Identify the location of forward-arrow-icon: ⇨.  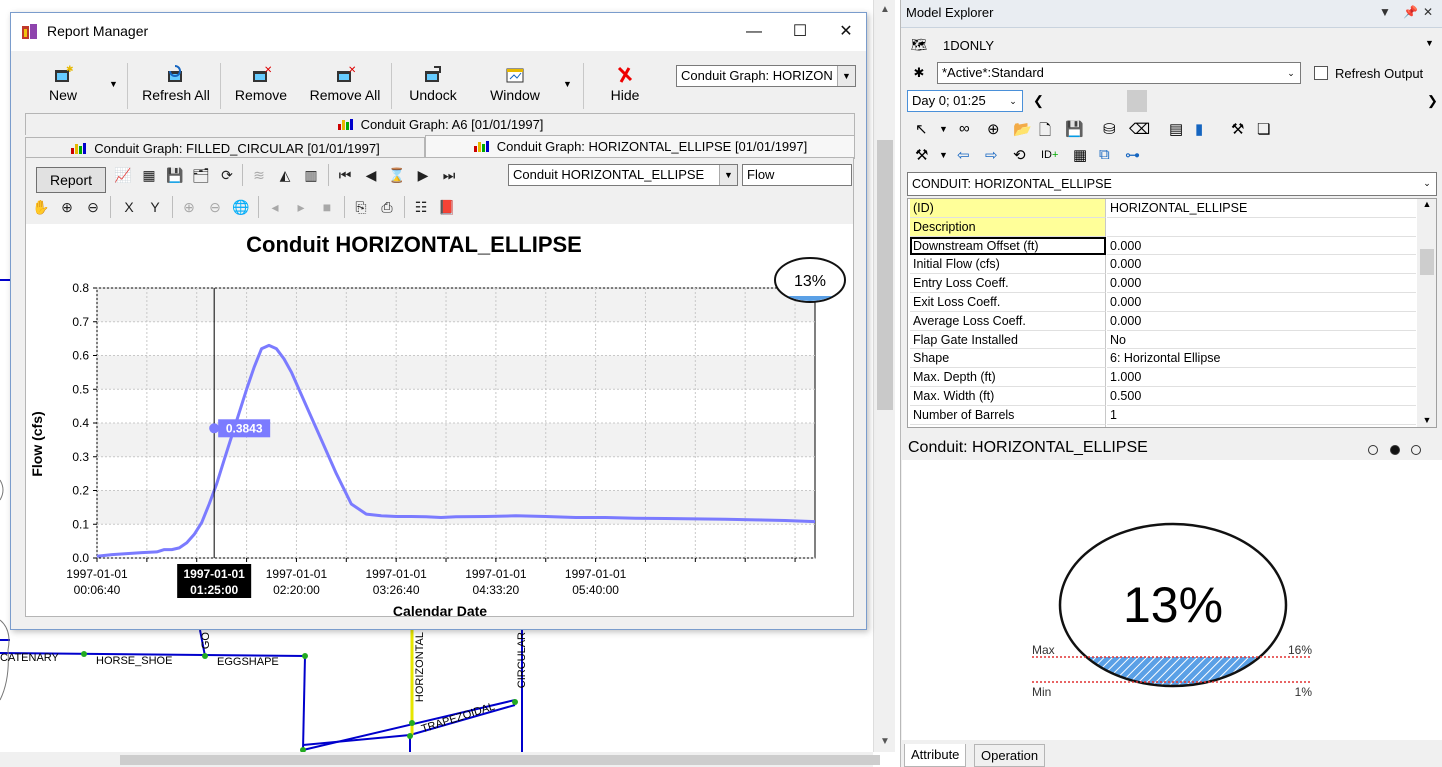
(991, 155).